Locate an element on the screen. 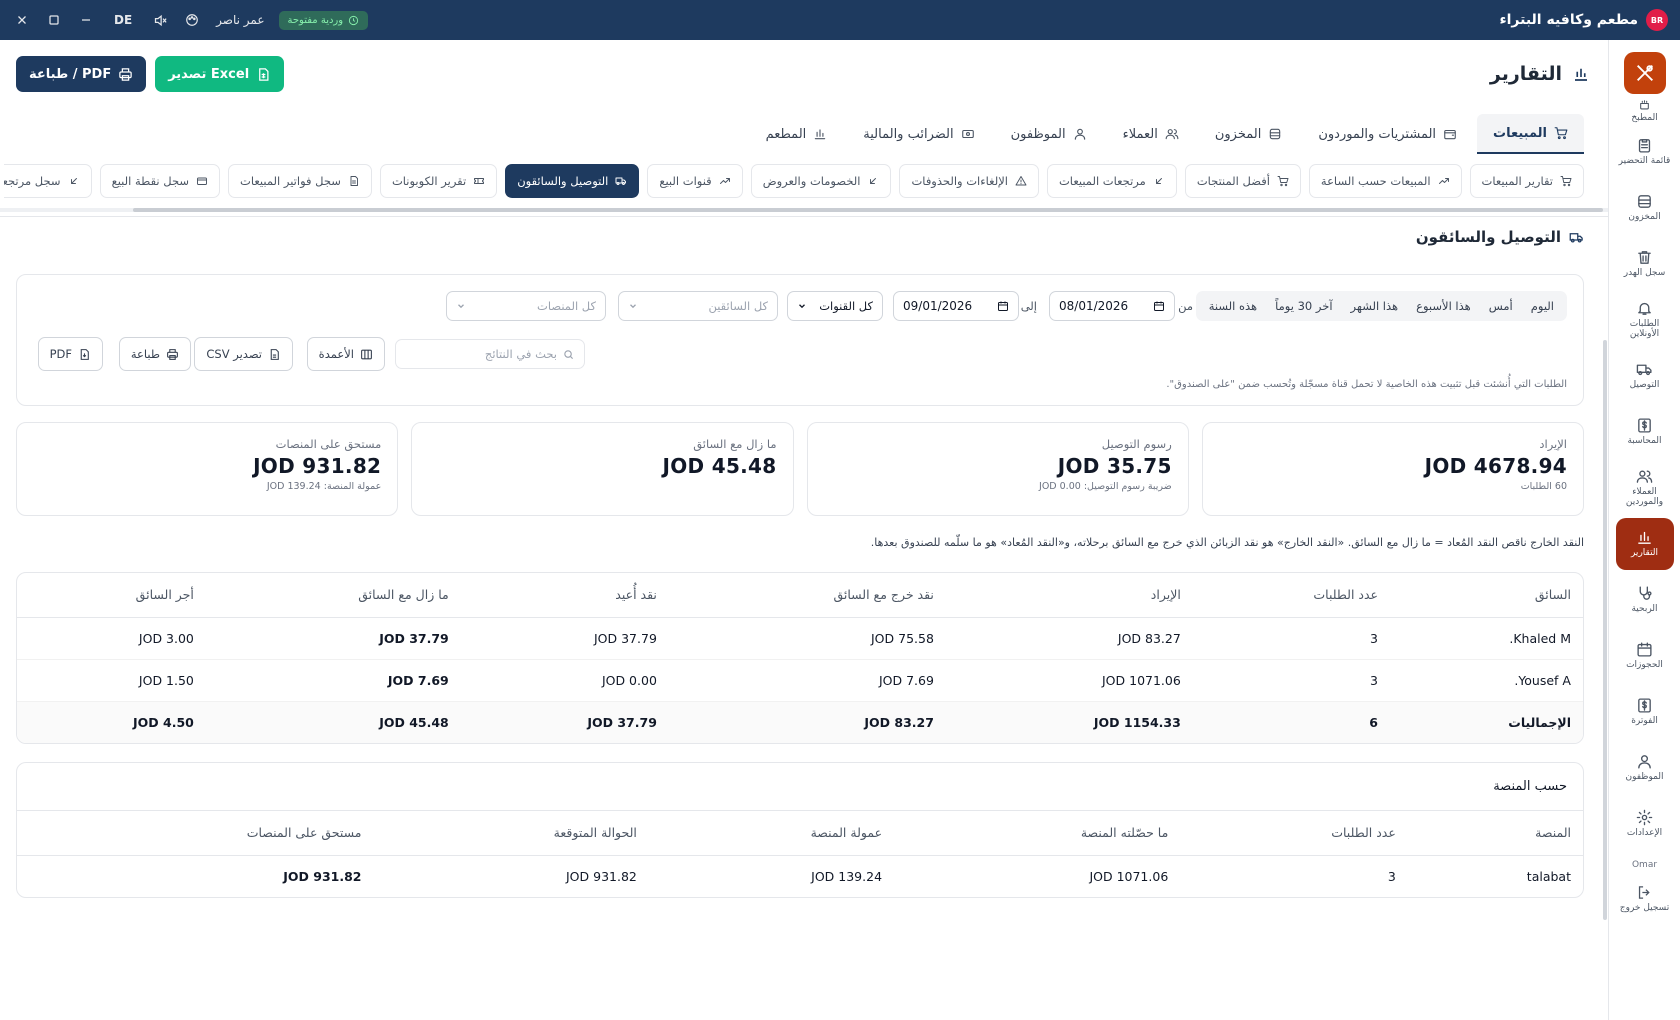 The image size is (1680, 1020). table-cell: Khaled M. is located at coordinates (1486, 638).